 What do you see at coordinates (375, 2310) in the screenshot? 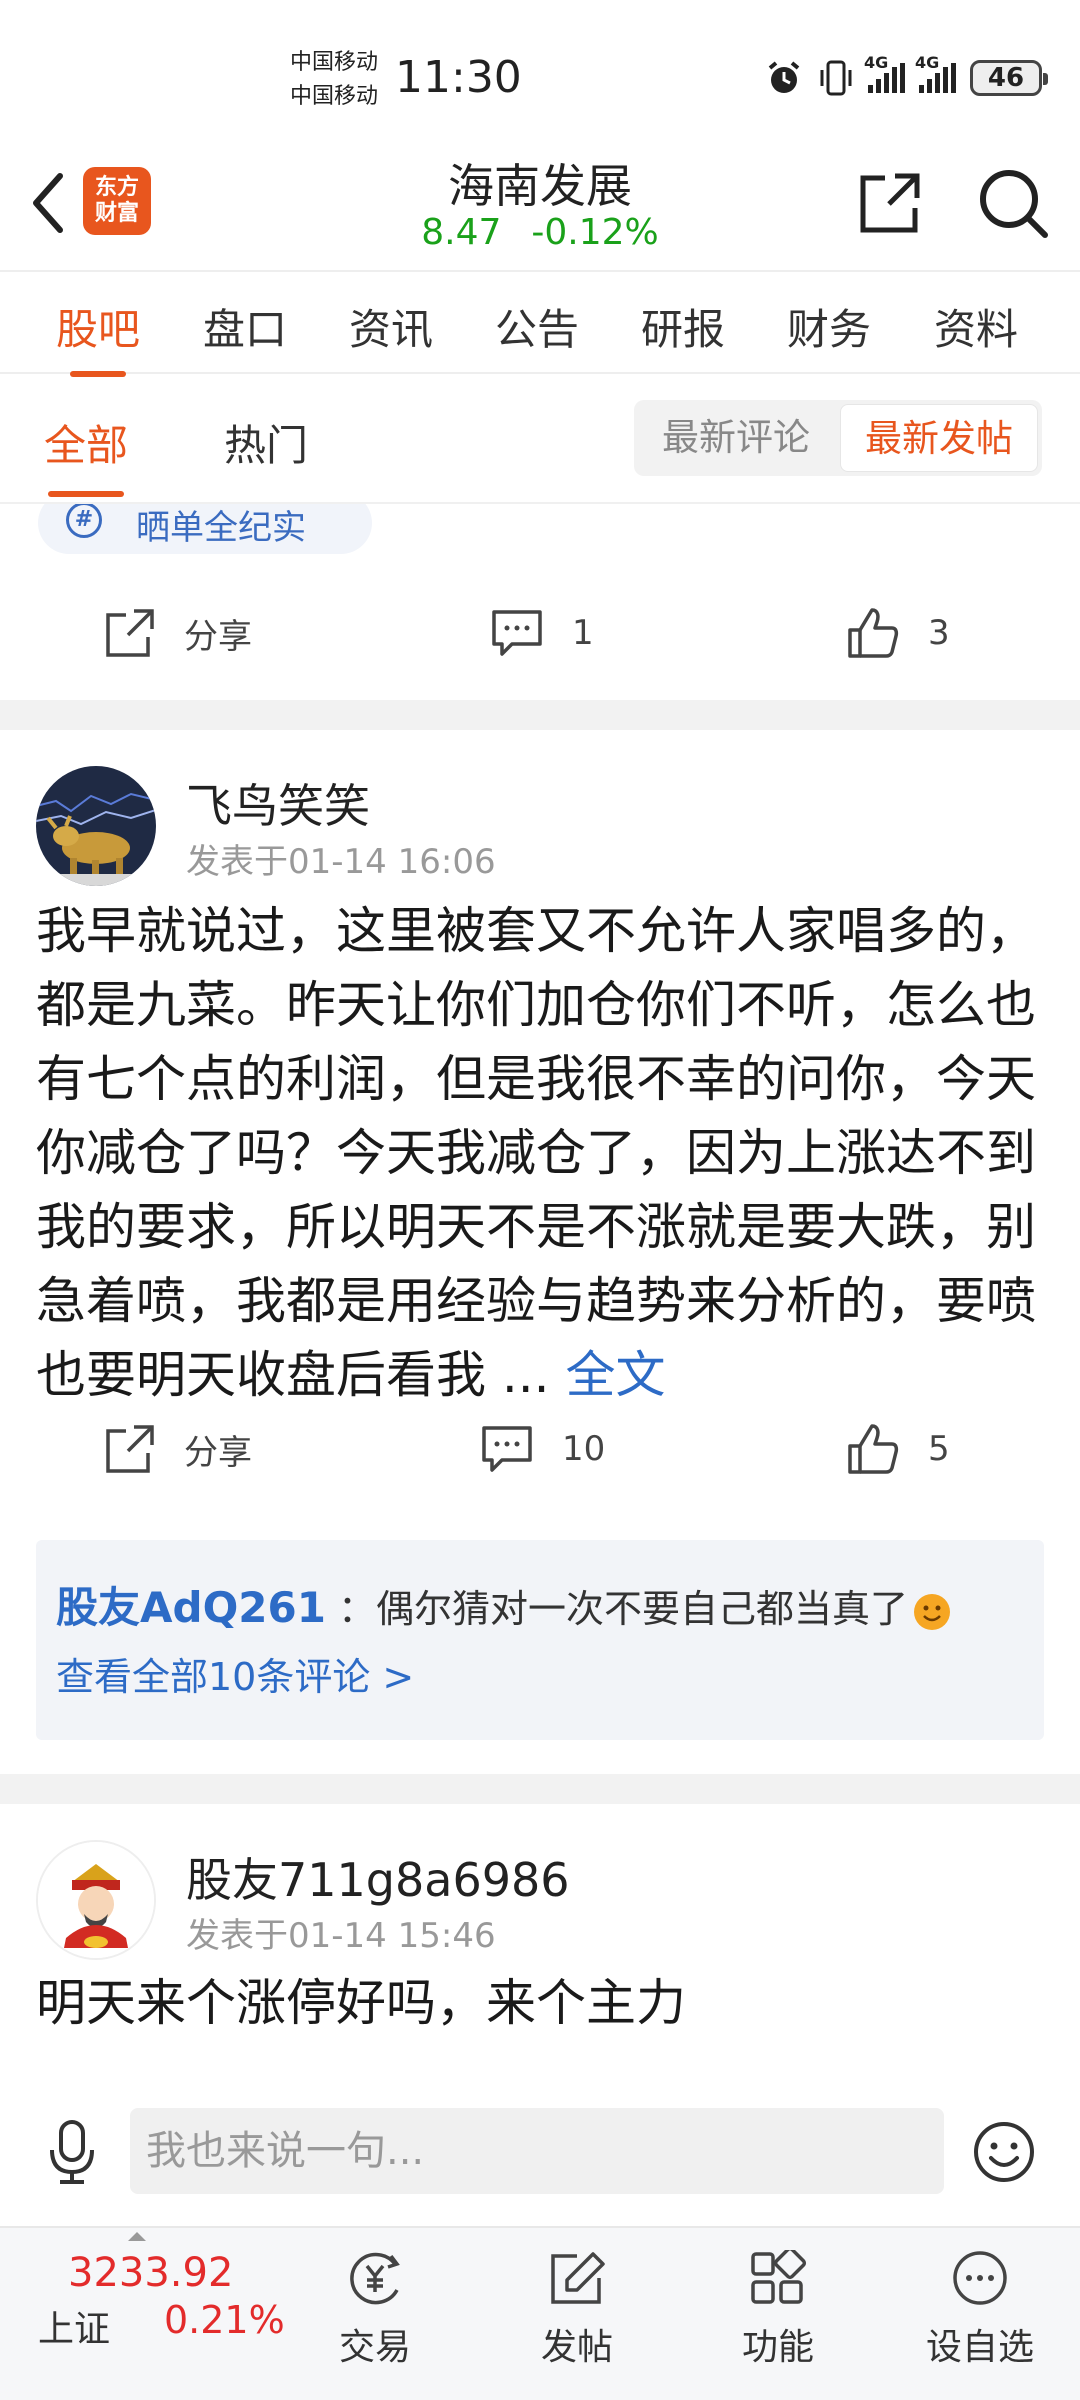
I see `nav-trade: 交易` at bounding box center [375, 2310].